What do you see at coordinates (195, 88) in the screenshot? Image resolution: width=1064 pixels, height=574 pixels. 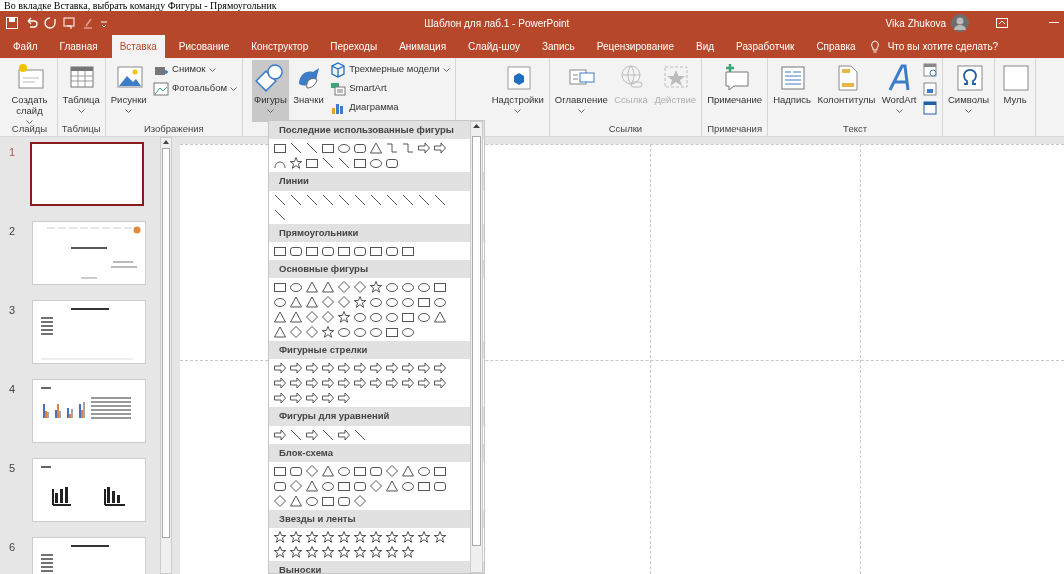 I see `ribbon-button: Фотоальбом` at bounding box center [195, 88].